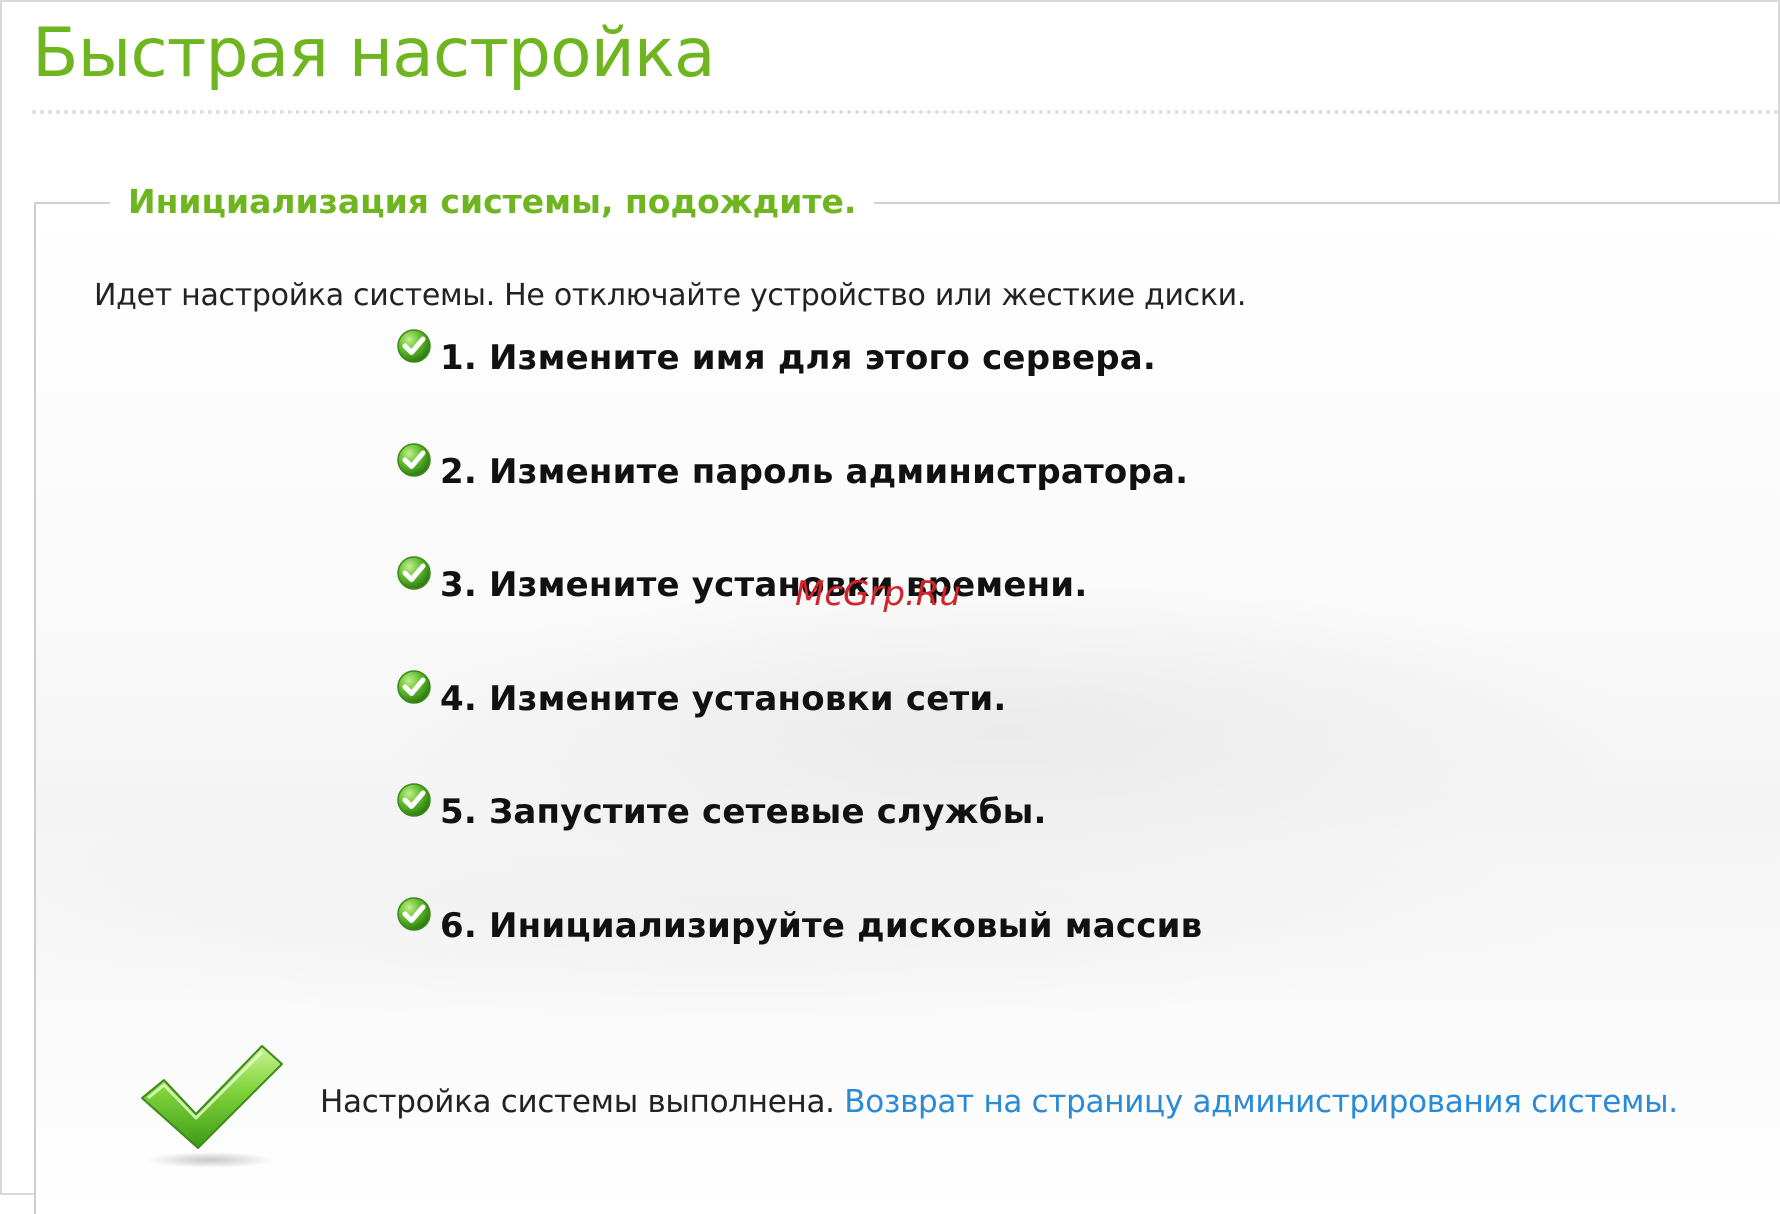 The width and height of the screenshot is (1780, 1214). Describe the element at coordinates (582, 1102) in the screenshot. I see `completion-status: Настройка системы выполнена.` at that location.